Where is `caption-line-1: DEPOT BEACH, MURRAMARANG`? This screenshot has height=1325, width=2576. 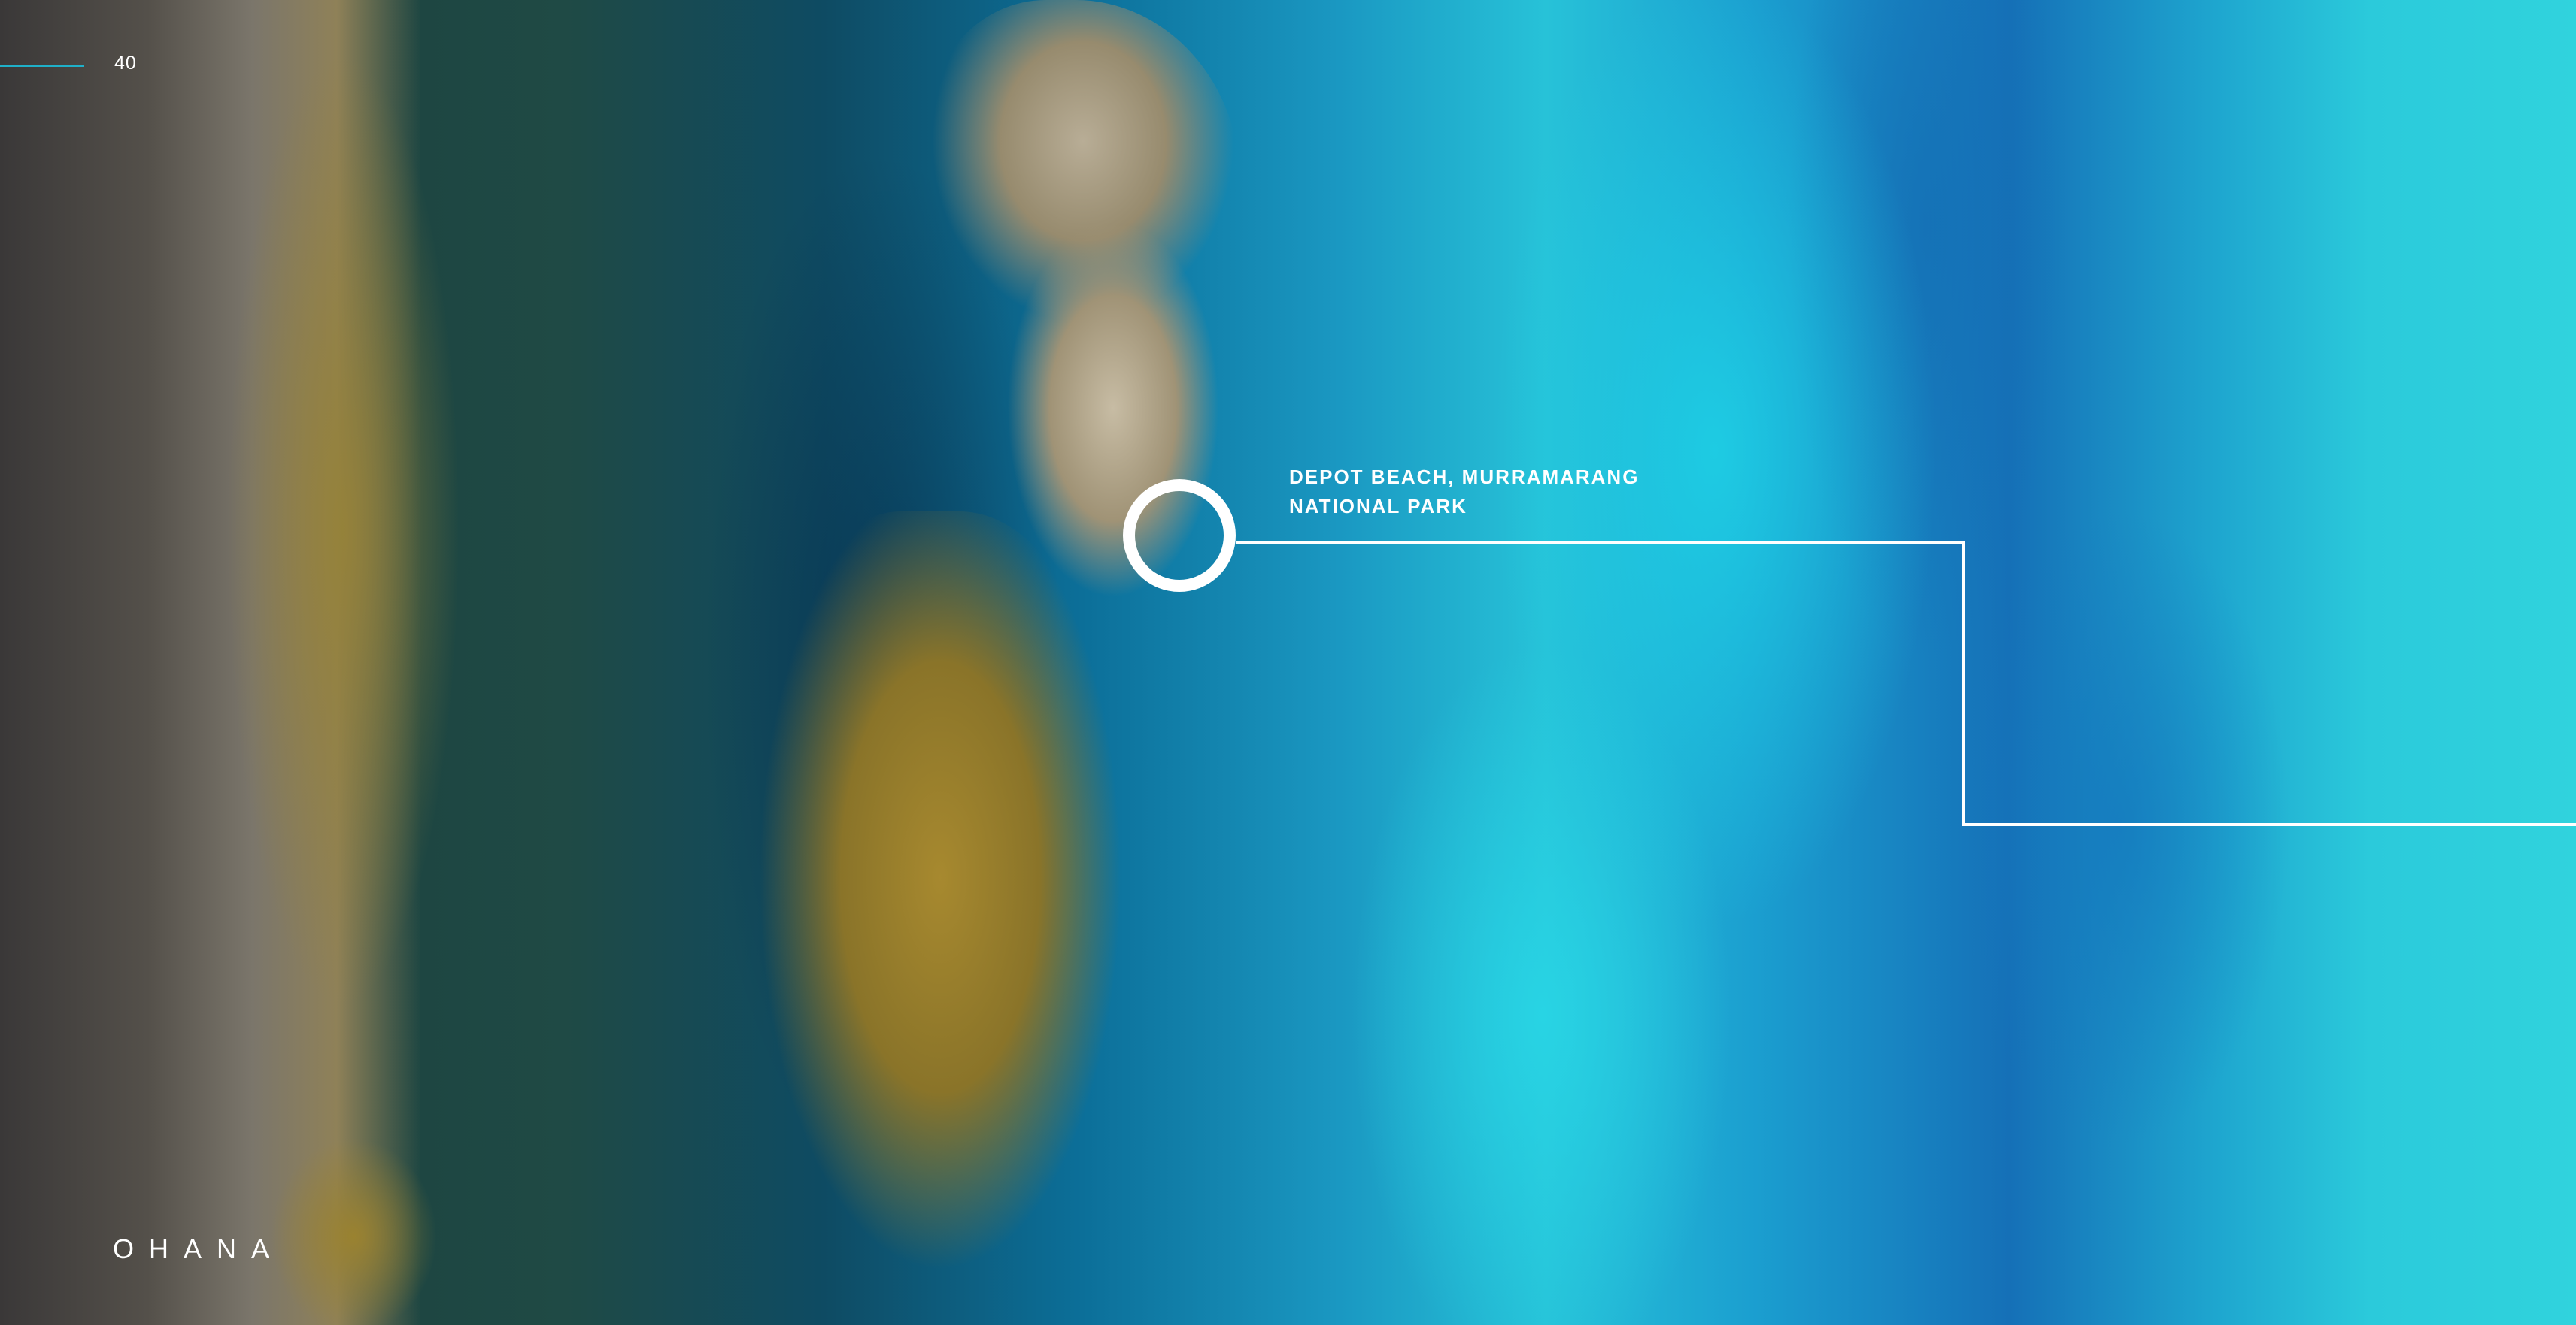 caption-line-1: DEPOT BEACH, MURRAMARANG is located at coordinates (1464, 477).